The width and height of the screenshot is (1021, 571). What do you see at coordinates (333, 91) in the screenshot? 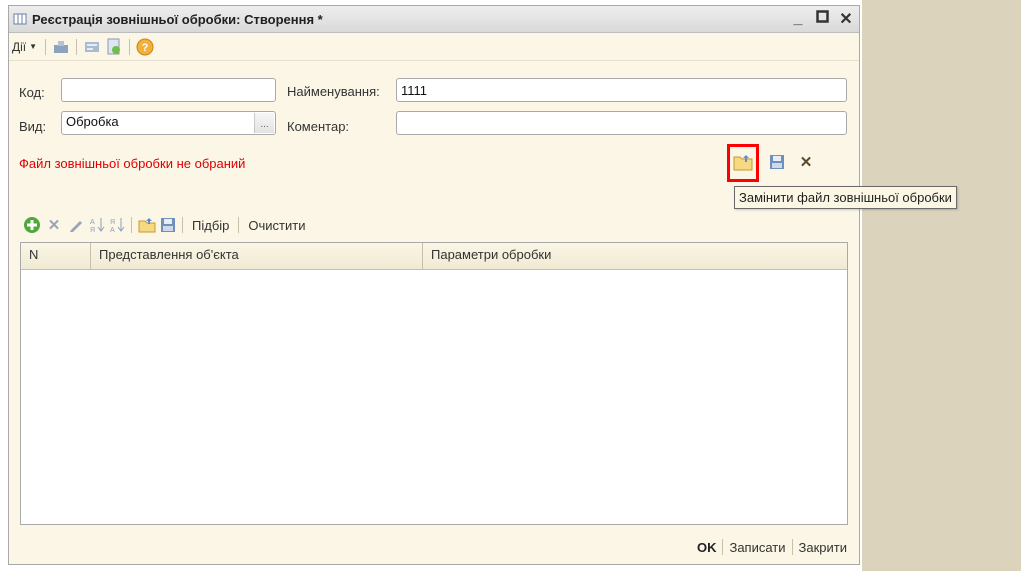
I see `name-label: Найменування:` at bounding box center [333, 91].